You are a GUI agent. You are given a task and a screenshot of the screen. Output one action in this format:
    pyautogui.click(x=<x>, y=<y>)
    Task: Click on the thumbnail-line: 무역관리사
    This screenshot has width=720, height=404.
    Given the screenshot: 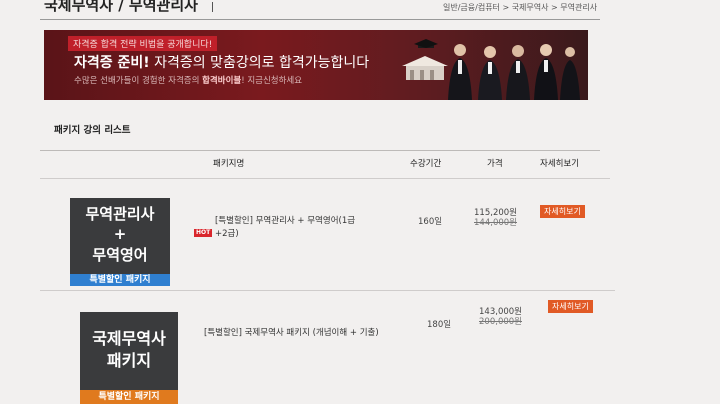 What is the action you would take?
    pyautogui.click(x=120, y=214)
    